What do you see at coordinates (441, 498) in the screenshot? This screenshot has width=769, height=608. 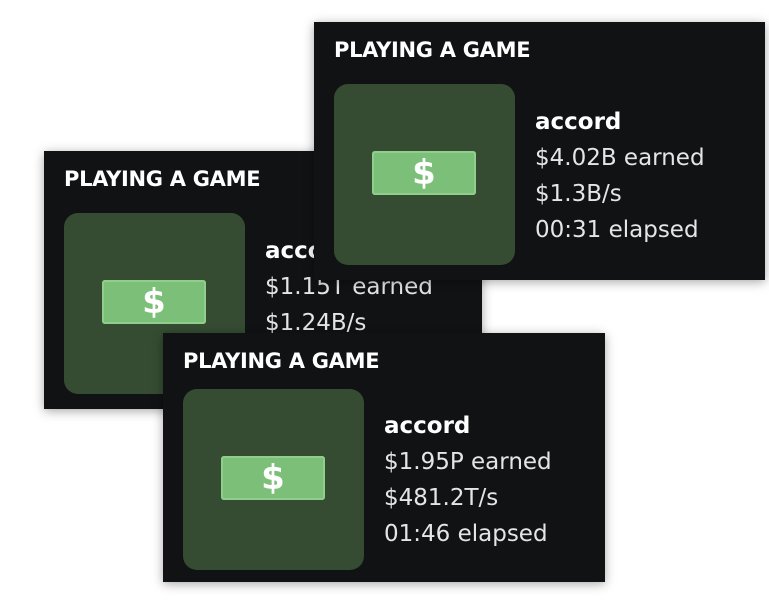 I see `rate-text: $481.2T/s` at bounding box center [441, 498].